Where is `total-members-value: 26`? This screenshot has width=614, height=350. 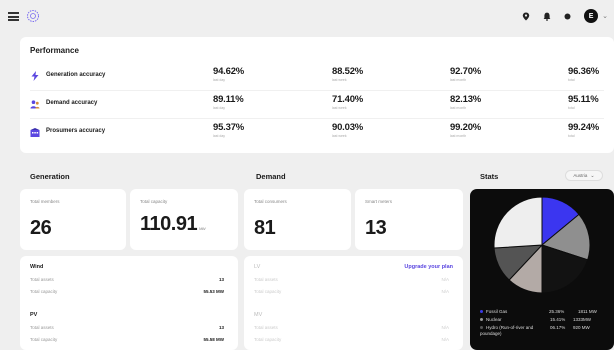
total-members-value: 26 is located at coordinates (41, 228).